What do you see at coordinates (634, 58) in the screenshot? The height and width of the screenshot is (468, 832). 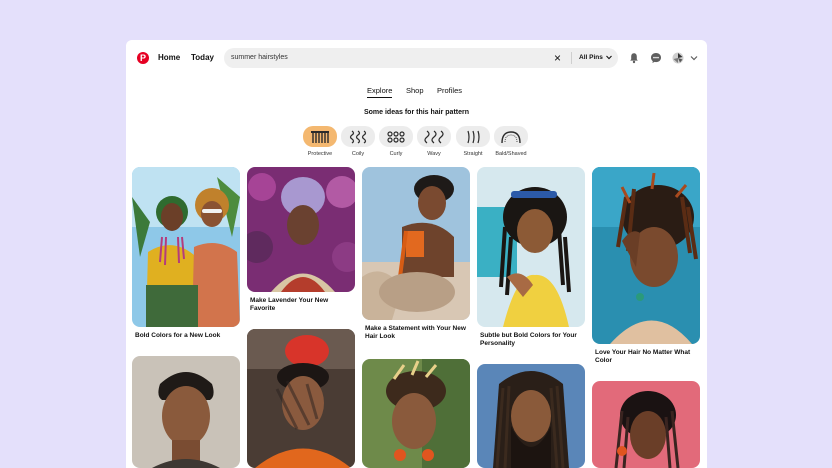 I see `bell-icon` at bounding box center [634, 58].